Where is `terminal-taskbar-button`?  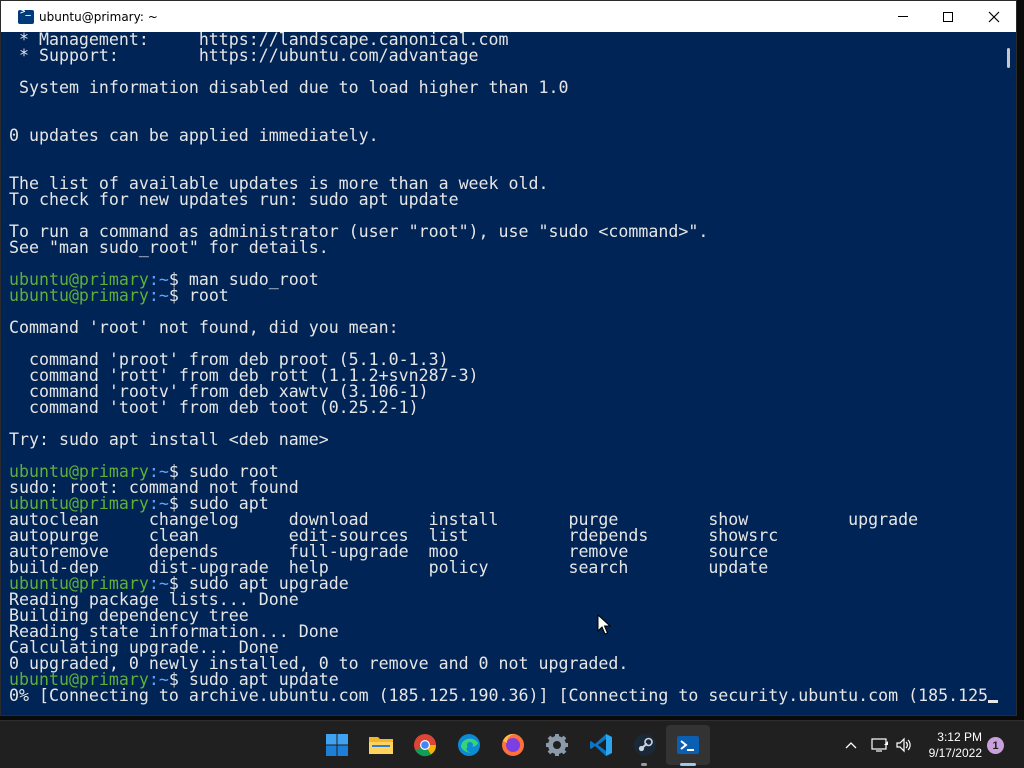
terminal-taskbar-button is located at coordinates (688, 745).